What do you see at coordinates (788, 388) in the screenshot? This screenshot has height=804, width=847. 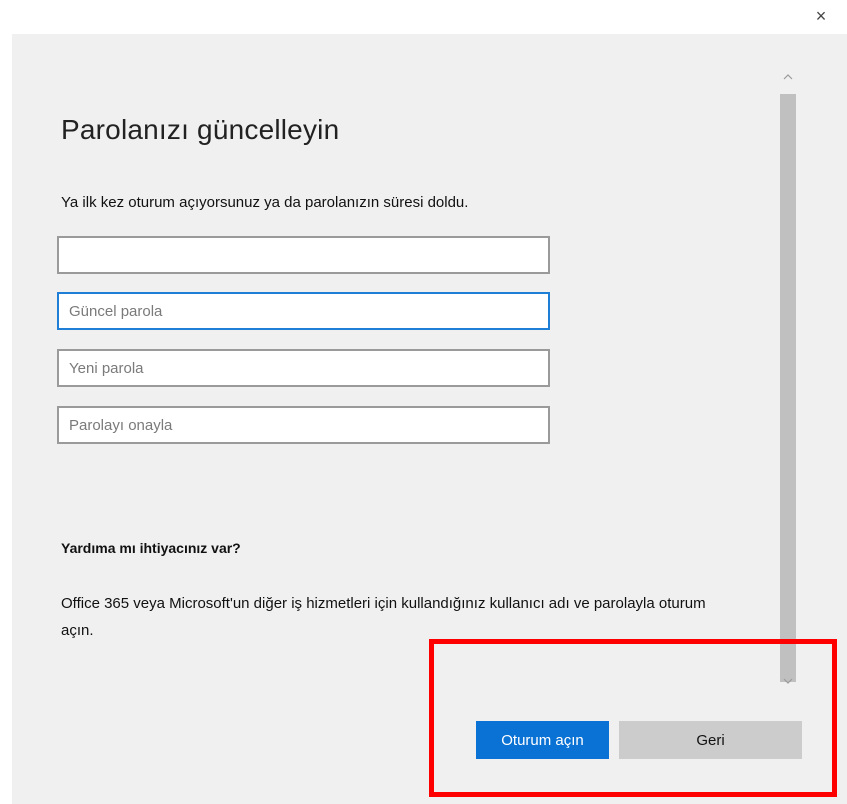 I see `scrollbar-thumb` at bounding box center [788, 388].